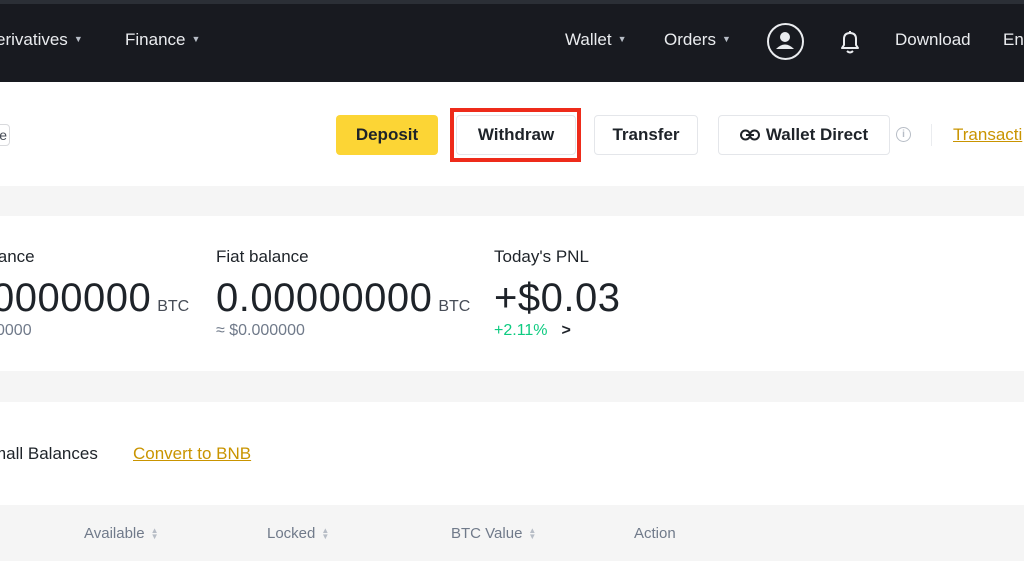 Image resolution: width=1024 pixels, height=576 pixels. What do you see at coordinates (817, 134) in the screenshot?
I see `wallet-direct-label: Wallet Direct` at bounding box center [817, 134].